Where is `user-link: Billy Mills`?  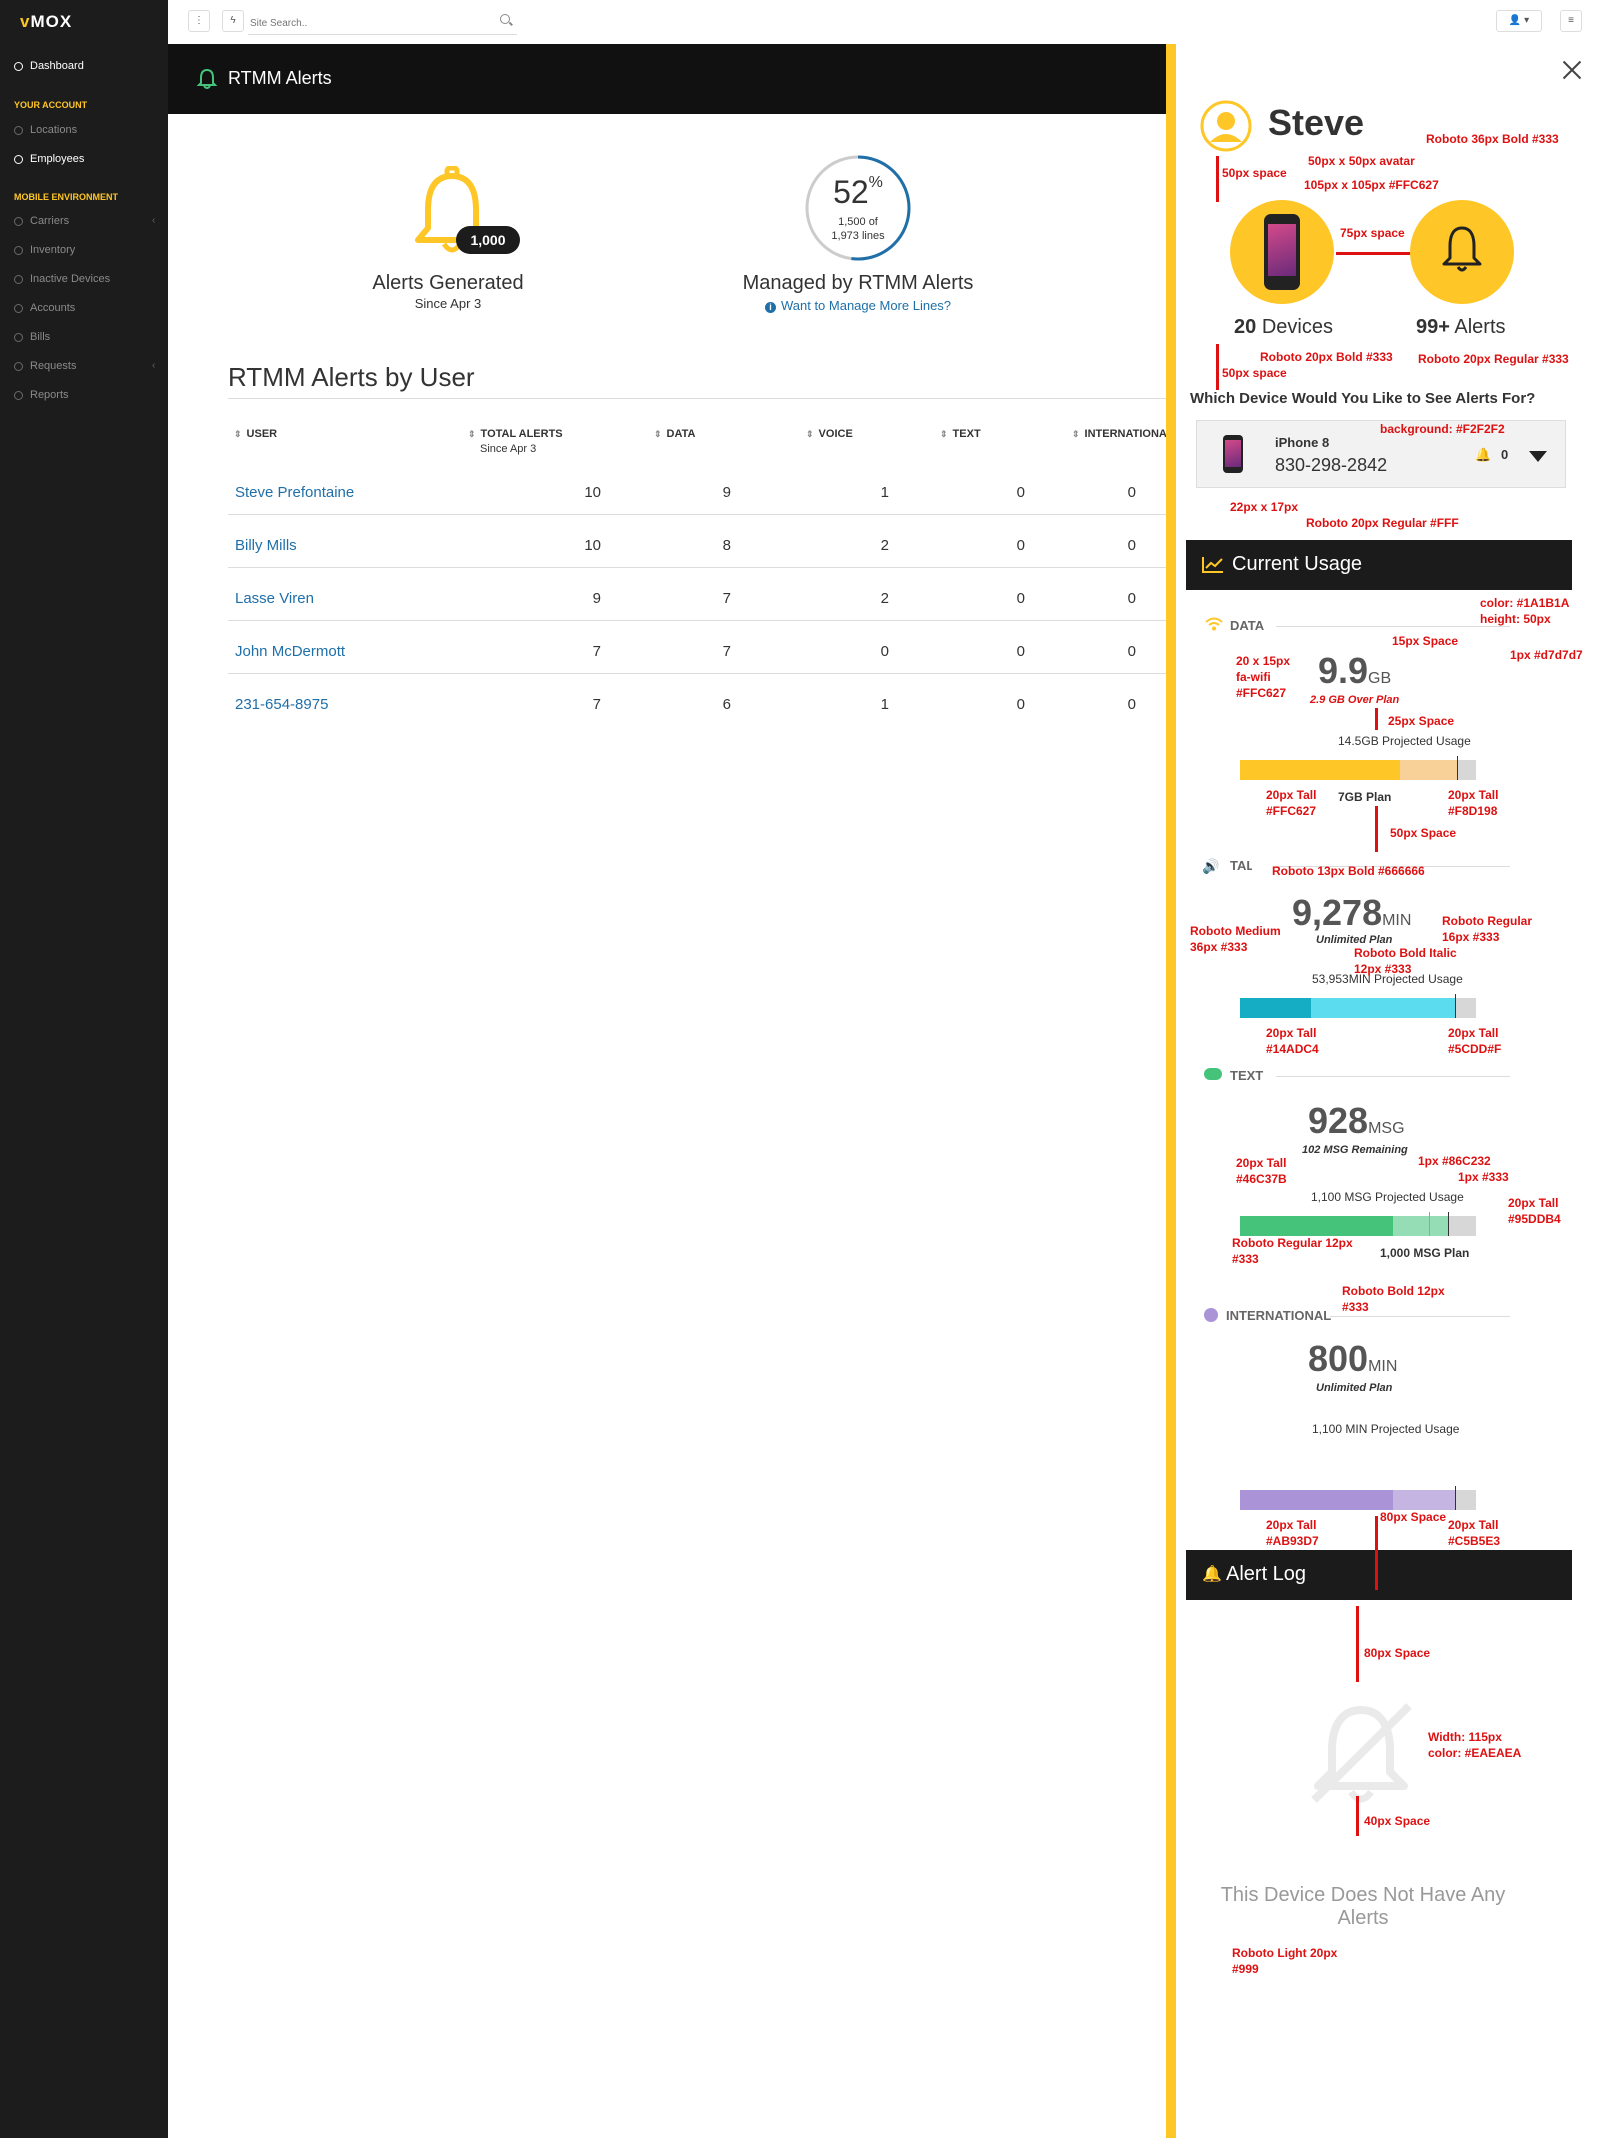 user-link: Billy Mills is located at coordinates (266, 545).